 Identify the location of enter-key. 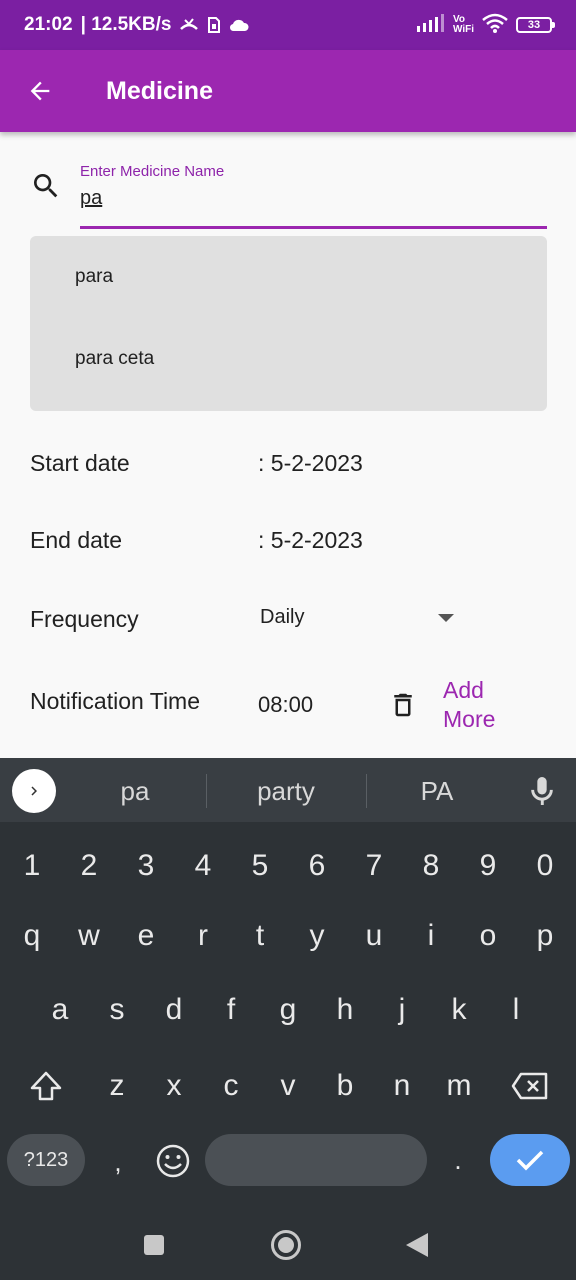
(530, 1160).